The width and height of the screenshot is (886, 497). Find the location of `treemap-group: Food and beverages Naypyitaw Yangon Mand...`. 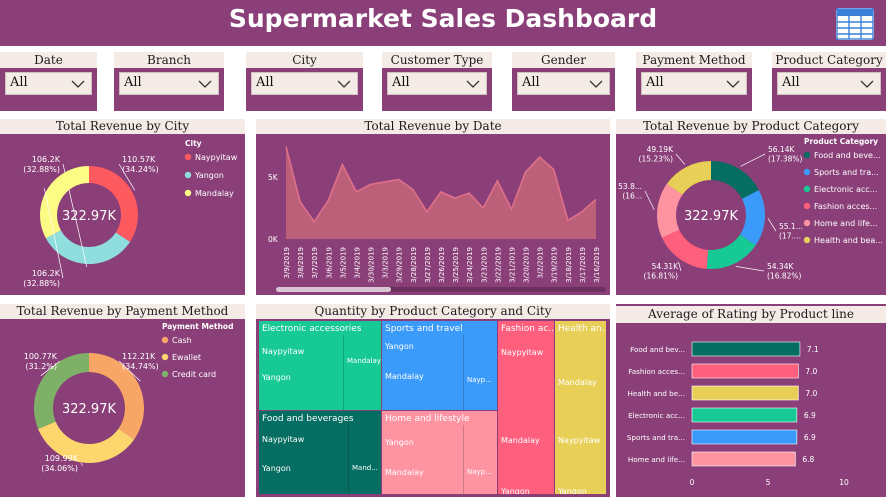

treemap-group: Food and beverages Naypyitaw Yangon Mand... is located at coordinates (320, 452).